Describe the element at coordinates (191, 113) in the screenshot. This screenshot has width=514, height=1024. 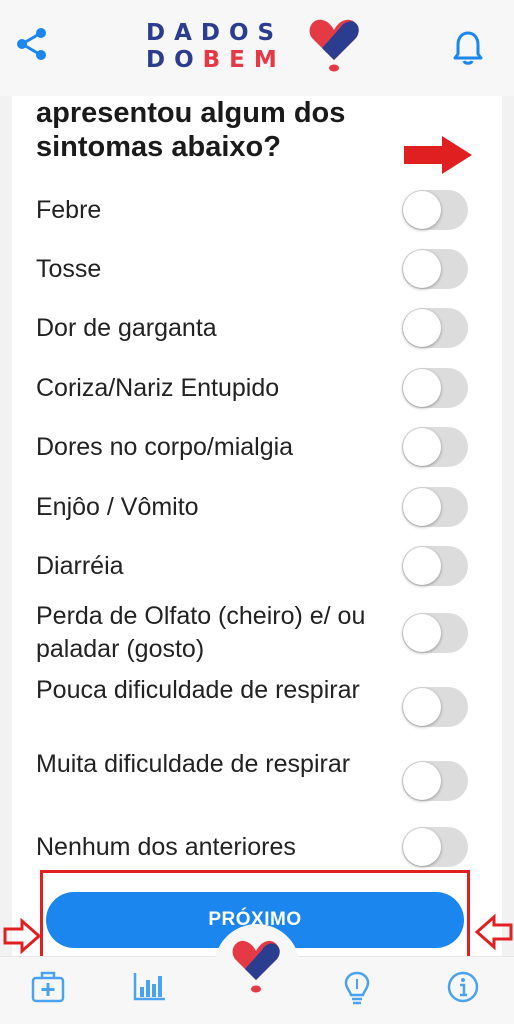
I see `question-line1: apresentou algum dos` at that location.